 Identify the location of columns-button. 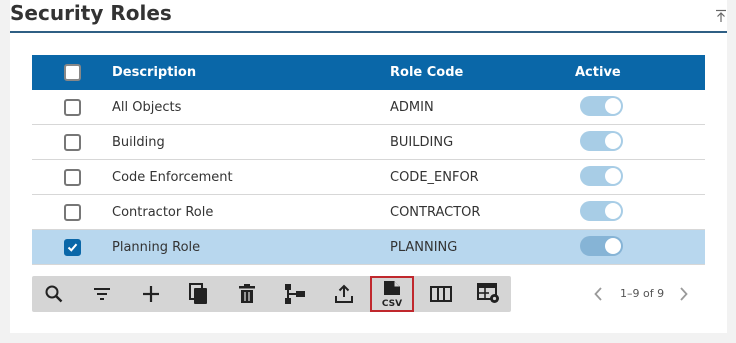
(441, 294).